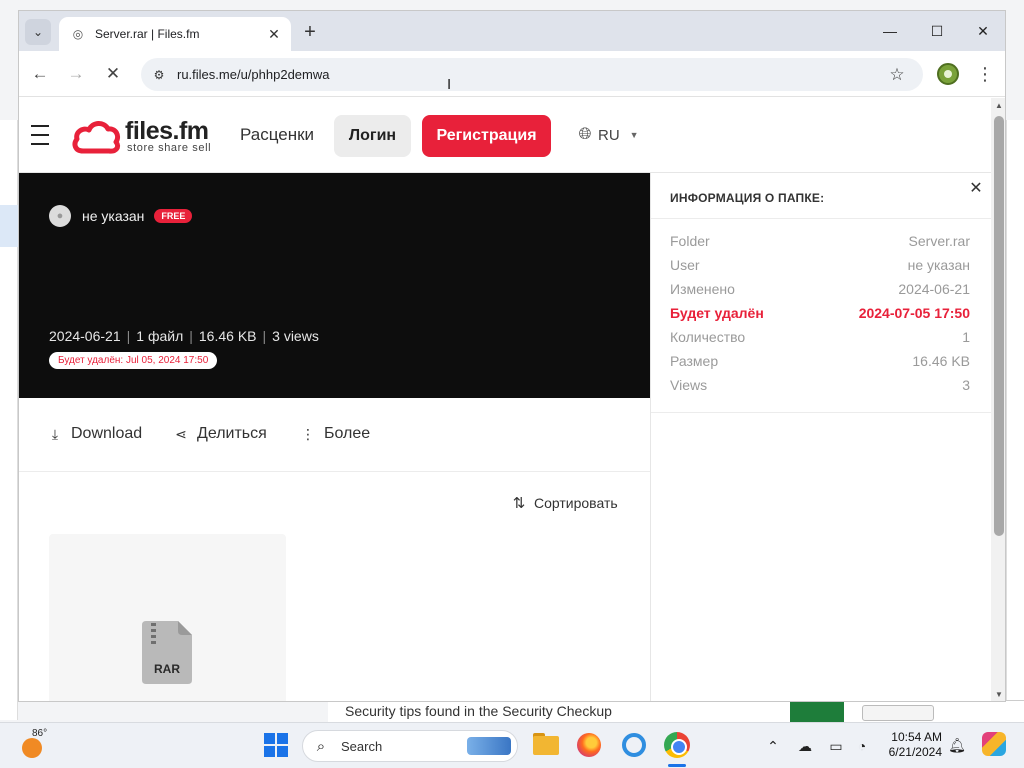 The width and height of the screenshot is (1024, 768). I want to click on bookmark-star-icon: ☆, so click(897, 75).